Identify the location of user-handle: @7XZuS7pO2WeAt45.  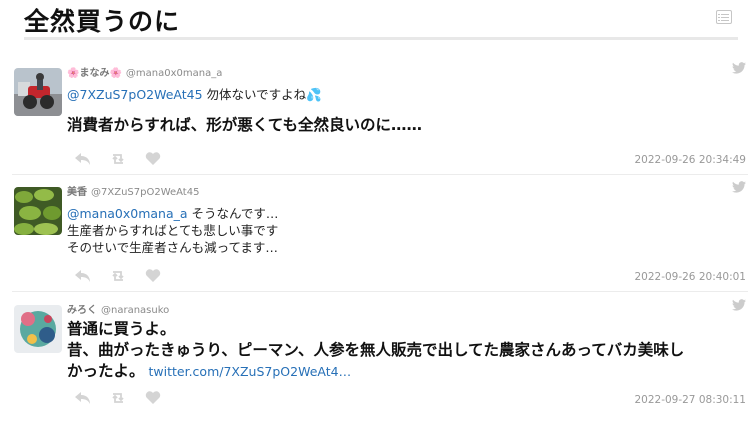
(145, 192).